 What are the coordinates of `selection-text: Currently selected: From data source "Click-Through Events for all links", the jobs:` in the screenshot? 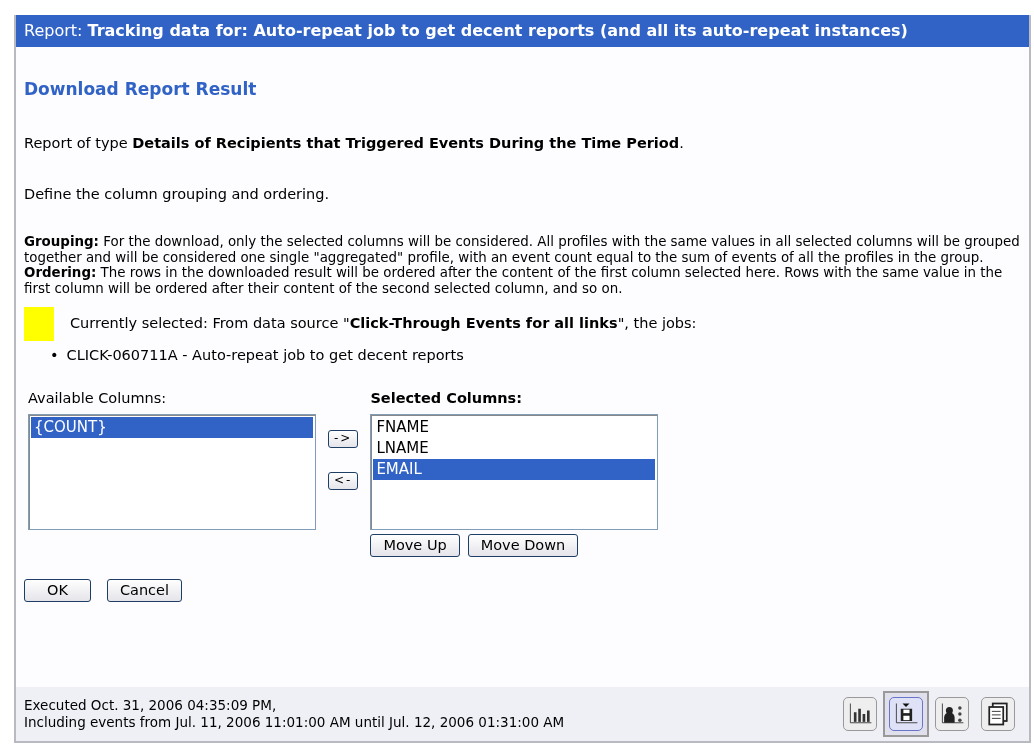 It's located at (383, 323).